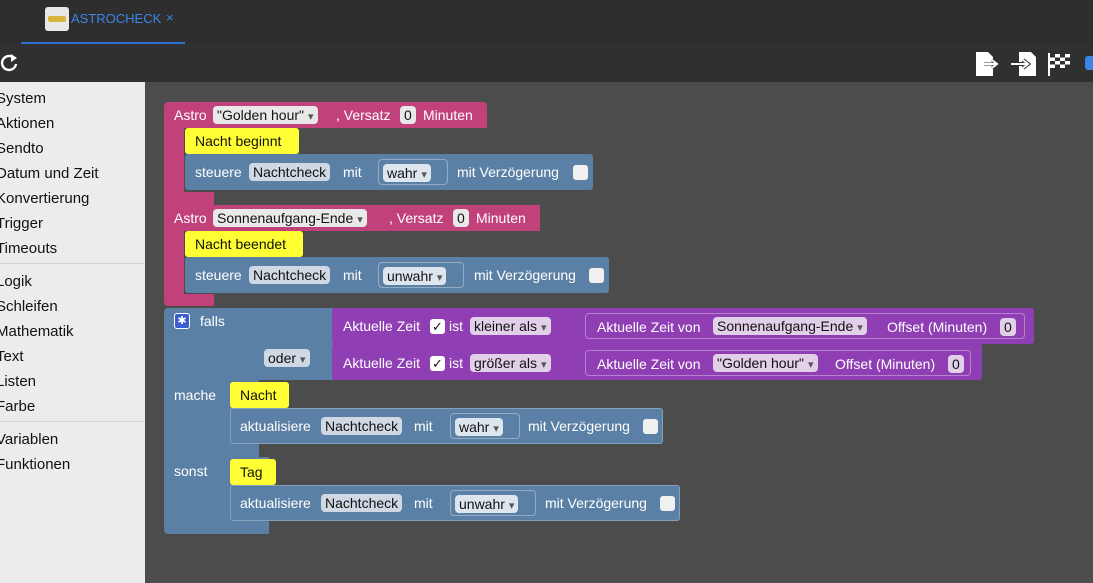 The width and height of the screenshot is (1093, 583). What do you see at coordinates (1089, 63) in the screenshot?
I see `panel-handle-icon` at bounding box center [1089, 63].